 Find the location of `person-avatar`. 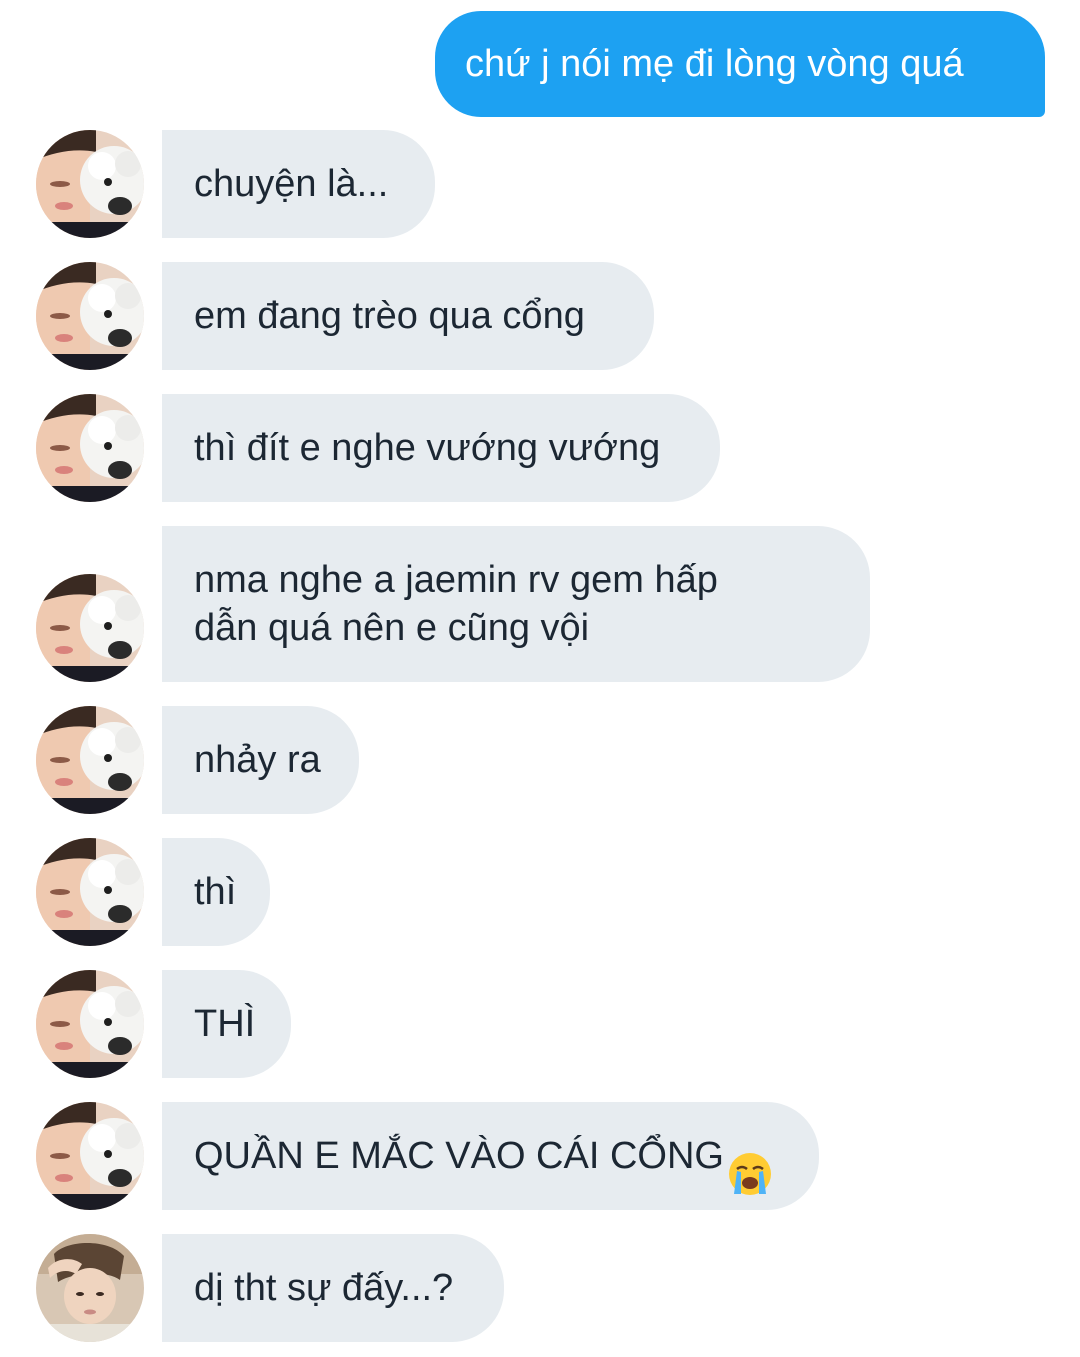

person-avatar is located at coordinates (90, 1288).